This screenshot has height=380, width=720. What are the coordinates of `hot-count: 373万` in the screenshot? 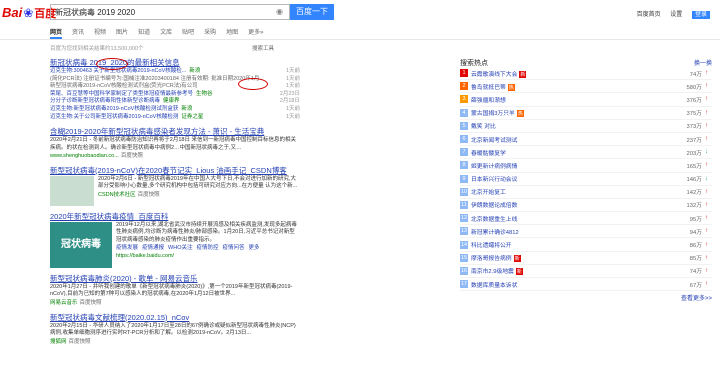 It's located at (694, 127).